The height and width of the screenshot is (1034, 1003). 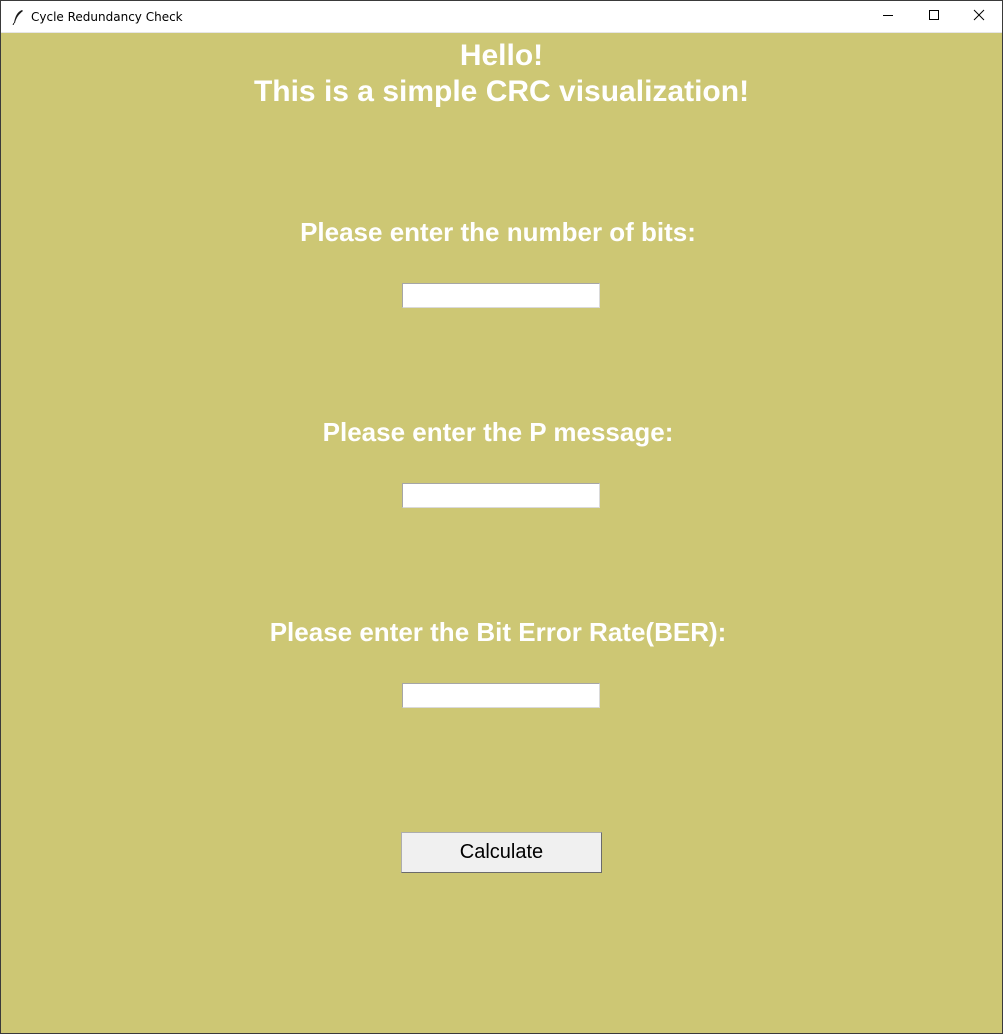 I want to click on minimize-icon, so click(x=888, y=17).